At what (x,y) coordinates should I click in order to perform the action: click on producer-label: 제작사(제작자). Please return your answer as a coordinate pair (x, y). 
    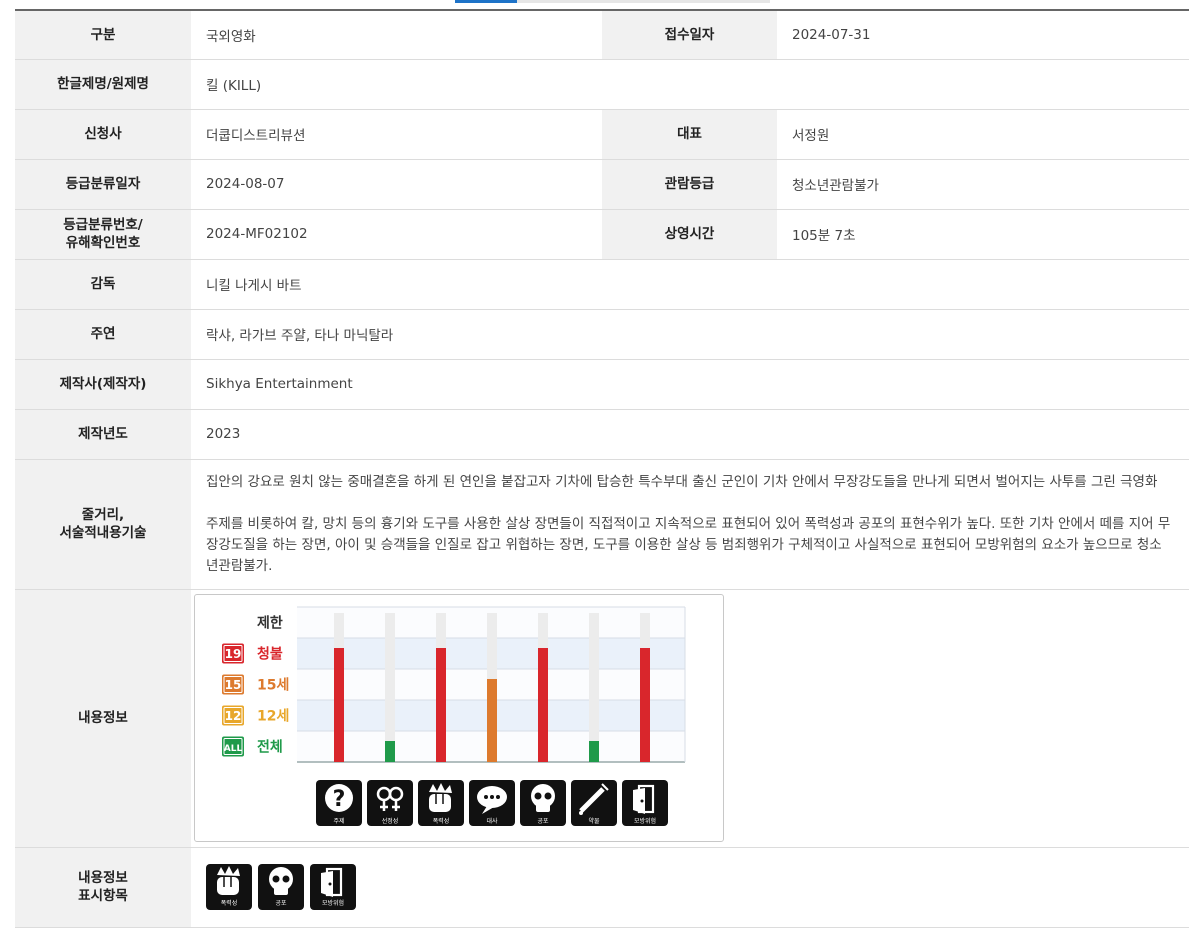
    Looking at the image, I should click on (103, 384).